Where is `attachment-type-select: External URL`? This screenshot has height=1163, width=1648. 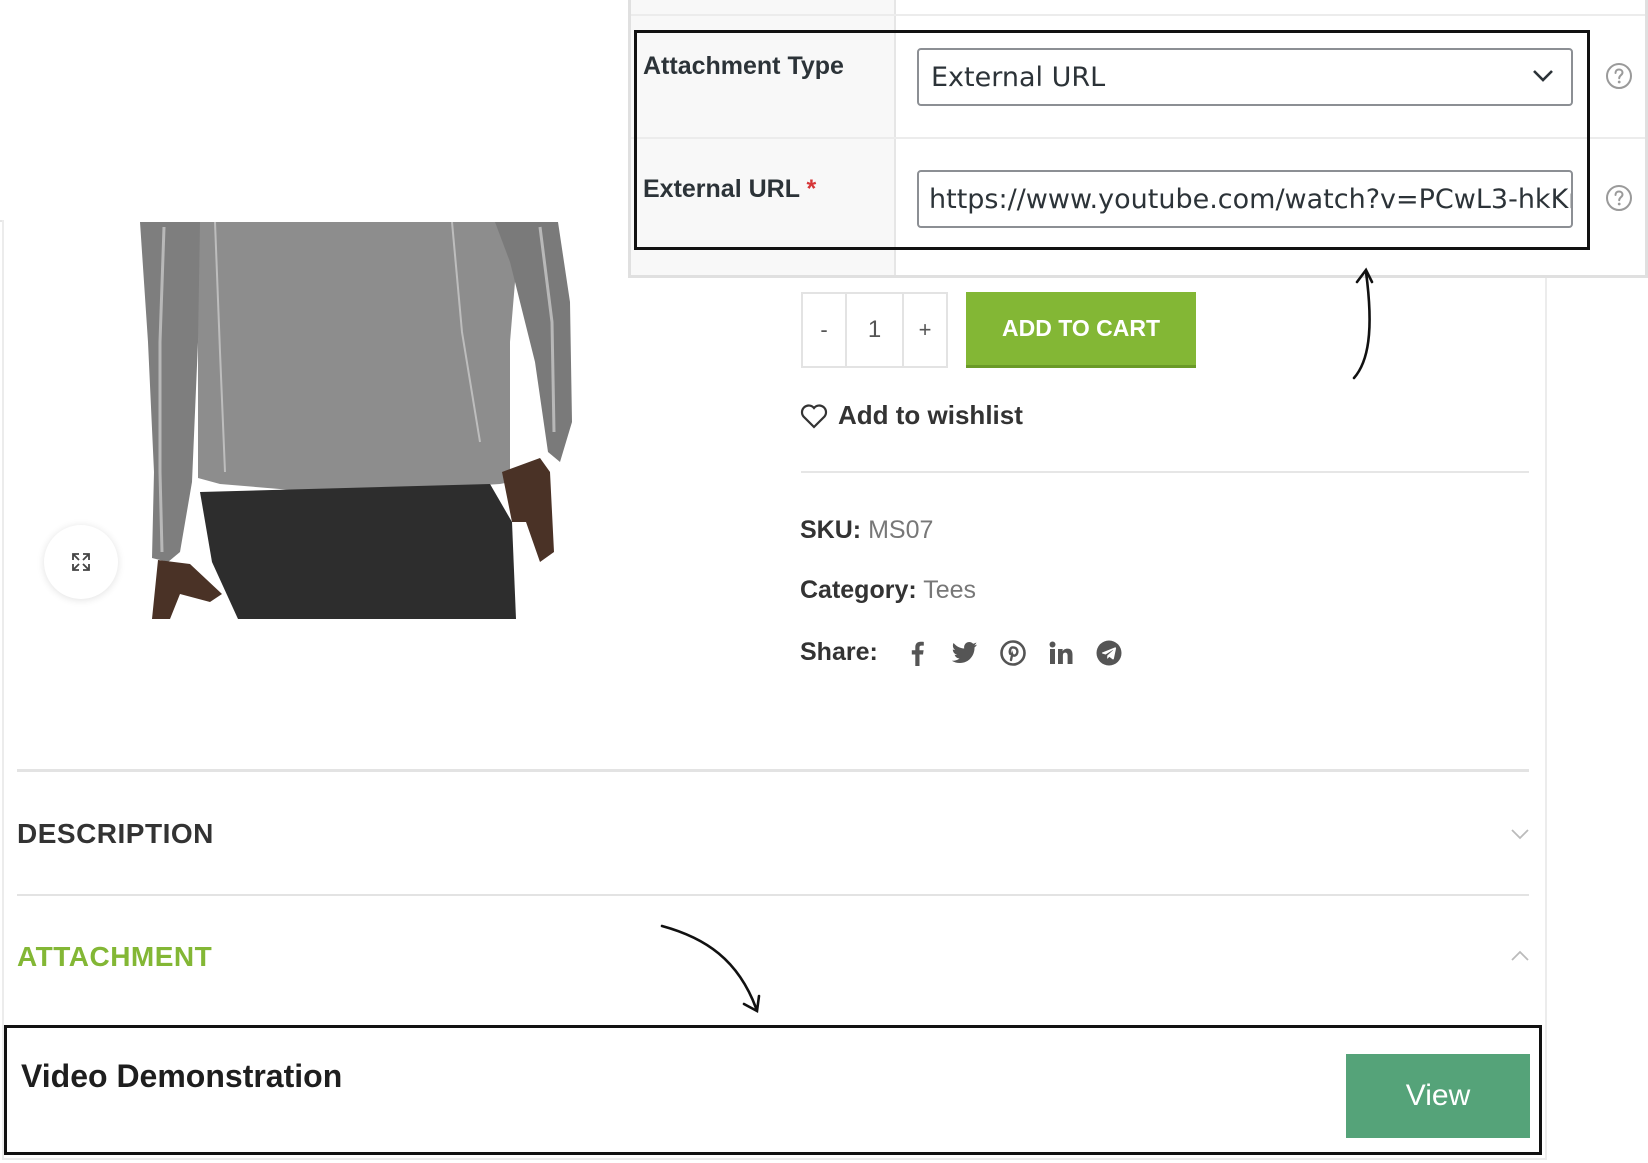
attachment-type-select: External URL is located at coordinates (1245, 77).